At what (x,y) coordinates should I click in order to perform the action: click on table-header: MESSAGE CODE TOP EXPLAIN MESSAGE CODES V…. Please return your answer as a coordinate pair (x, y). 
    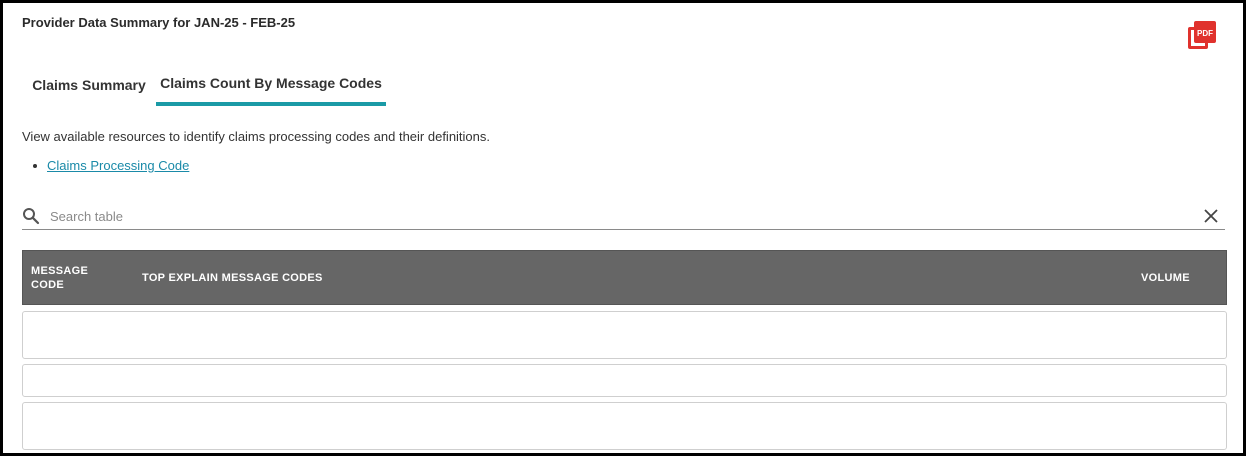
    Looking at the image, I should click on (624, 277).